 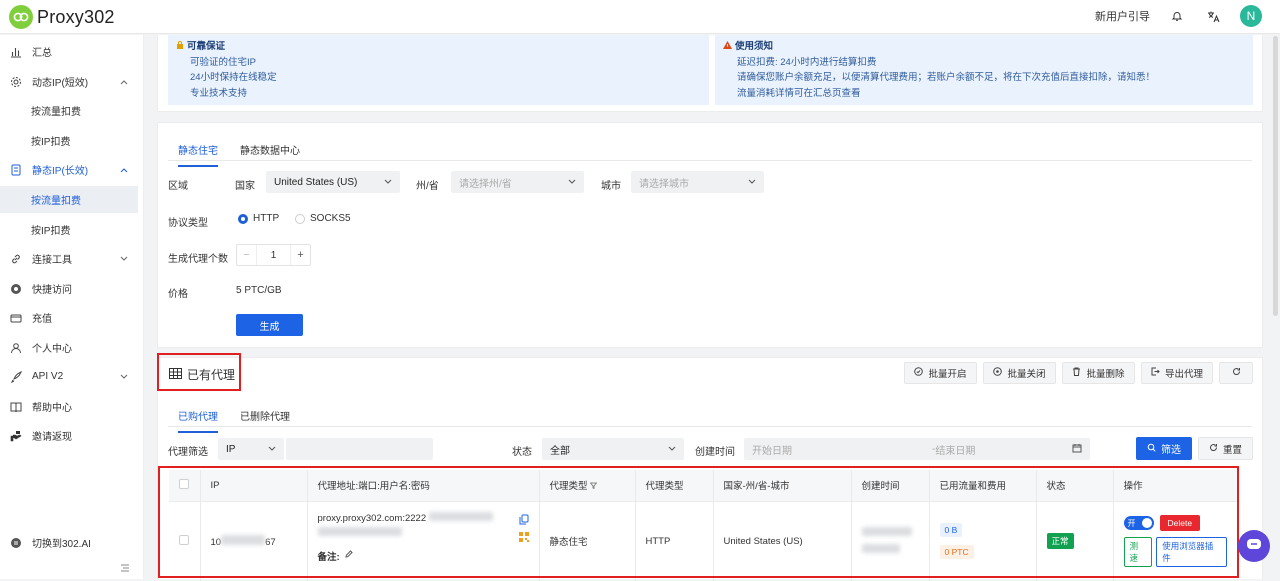 What do you see at coordinates (919, 373) in the screenshot?
I see `check-circle-icon` at bounding box center [919, 373].